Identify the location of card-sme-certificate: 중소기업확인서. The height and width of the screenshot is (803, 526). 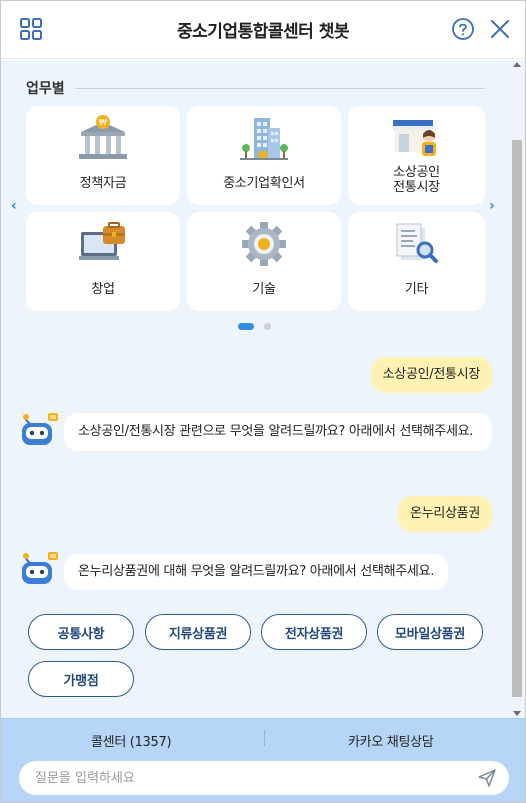
(264, 155).